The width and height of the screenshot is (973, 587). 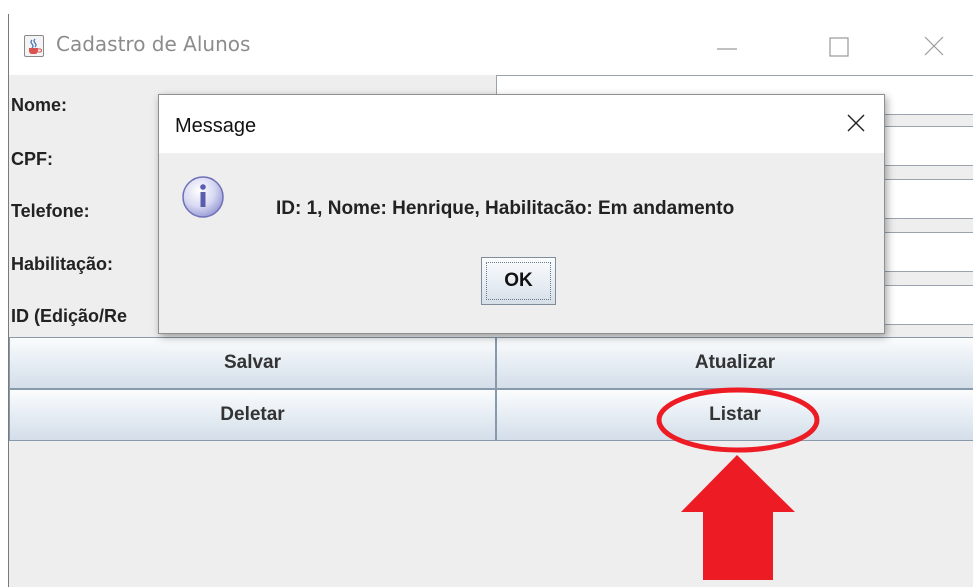 I want to click on id-label: ID (Edição/Re, so click(x=69, y=316).